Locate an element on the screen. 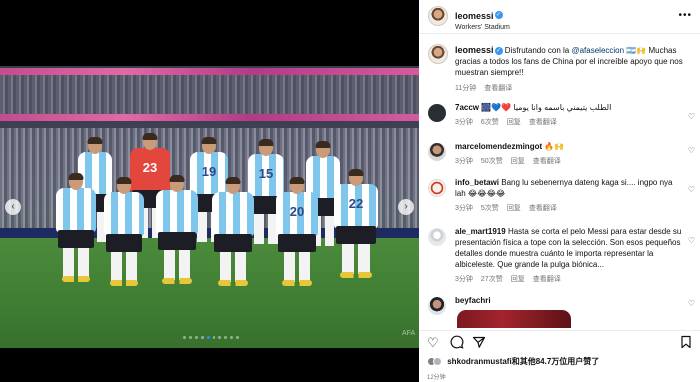  likes-summary: shkodranmustafi和其他84.7万位用户赞了 is located at coordinates (562, 361).